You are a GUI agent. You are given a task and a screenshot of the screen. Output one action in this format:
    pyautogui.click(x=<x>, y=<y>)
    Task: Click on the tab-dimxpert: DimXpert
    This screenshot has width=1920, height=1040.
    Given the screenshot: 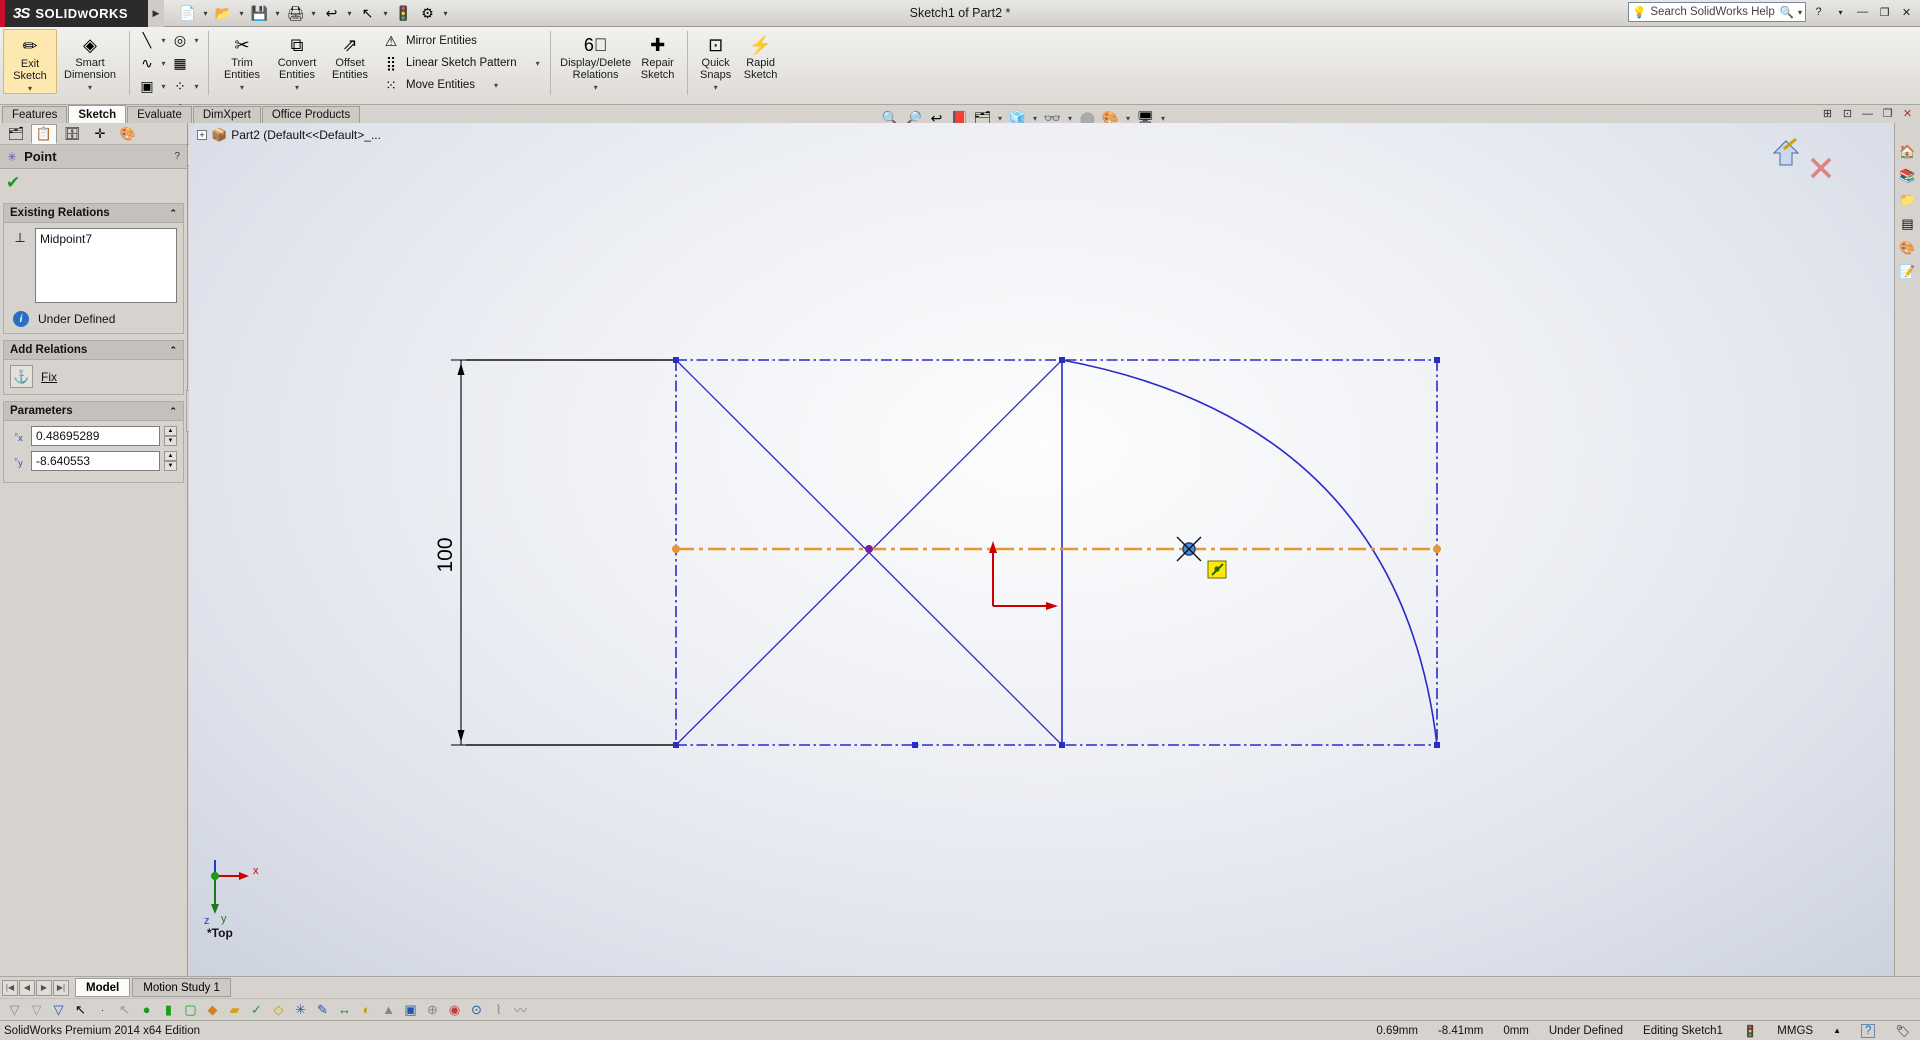 What is the action you would take?
    pyautogui.click(x=226, y=114)
    